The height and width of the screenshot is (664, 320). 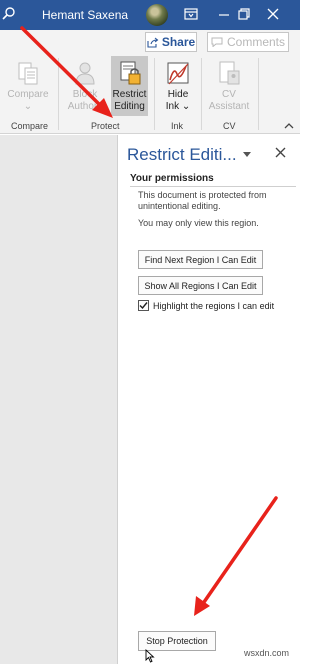 I want to click on comments-label: Comments, so click(x=255, y=42).